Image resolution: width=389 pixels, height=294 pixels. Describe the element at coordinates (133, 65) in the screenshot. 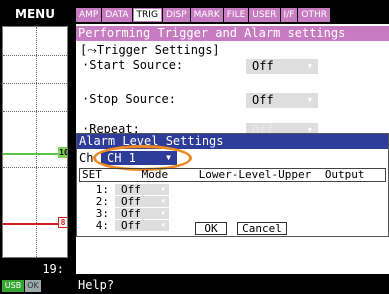

I see `start-source-label: ·Start Source:` at that location.